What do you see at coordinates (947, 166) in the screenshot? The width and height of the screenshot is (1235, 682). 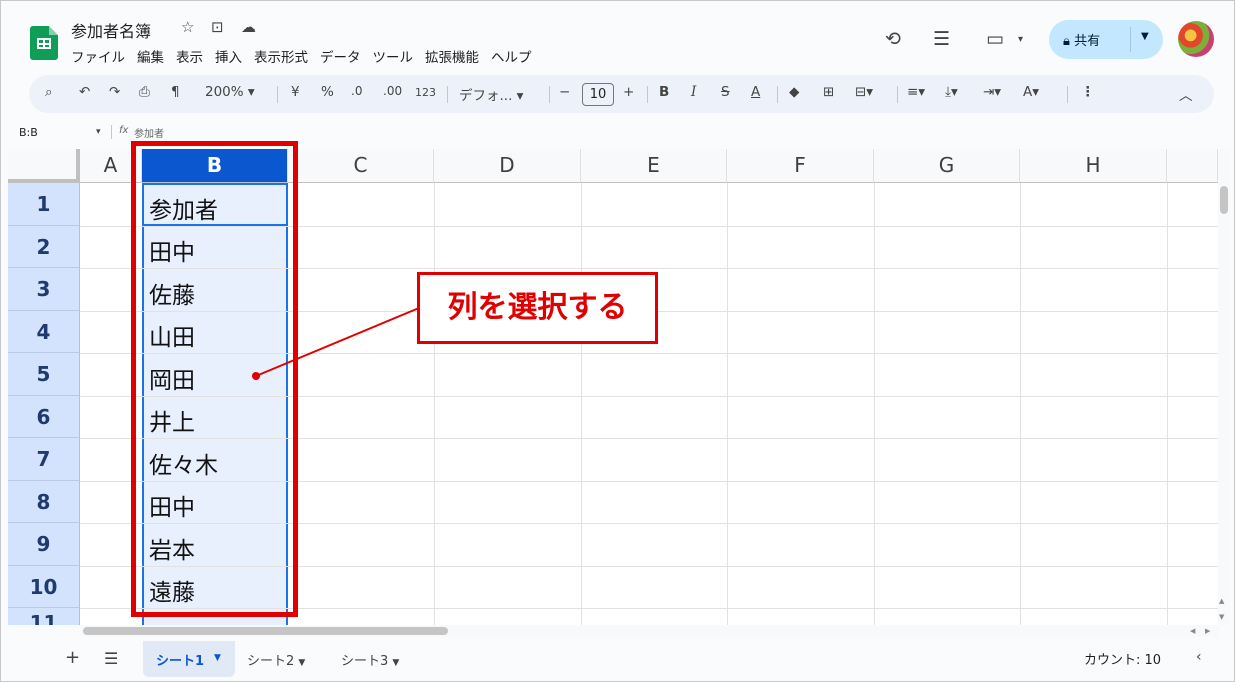 I see `column-header-g: G` at bounding box center [947, 166].